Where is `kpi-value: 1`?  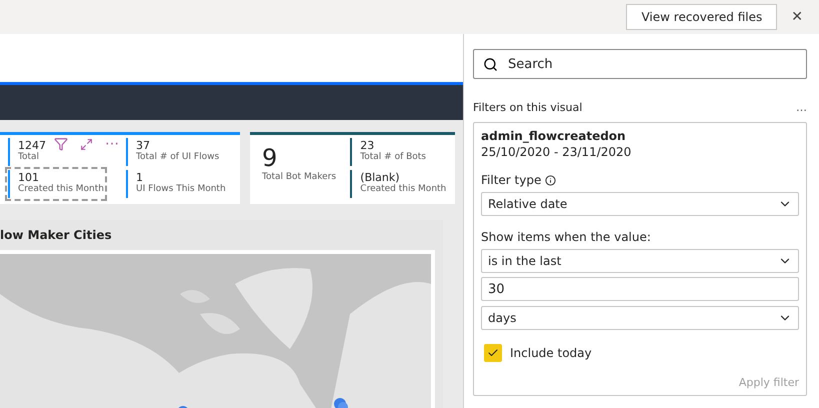
kpi-value: 1 is located at coordinates (140, 177).